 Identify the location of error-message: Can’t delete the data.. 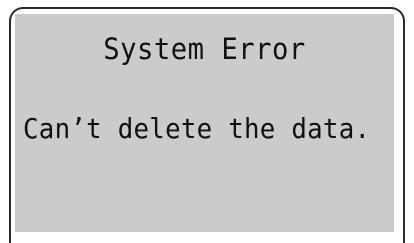
(197, 128).